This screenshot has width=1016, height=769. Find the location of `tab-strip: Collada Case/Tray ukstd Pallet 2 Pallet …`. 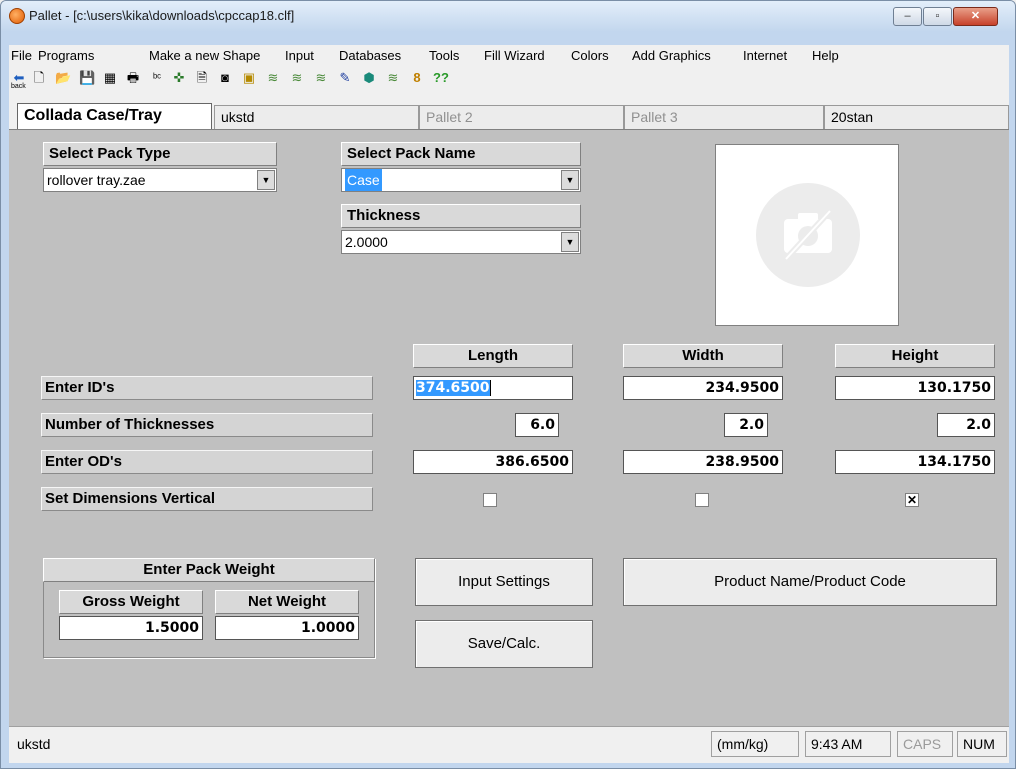

tab-strip: Collada Case/Tray ukstd Pallet 2 Pallet … is located at coordinates (509, 115).